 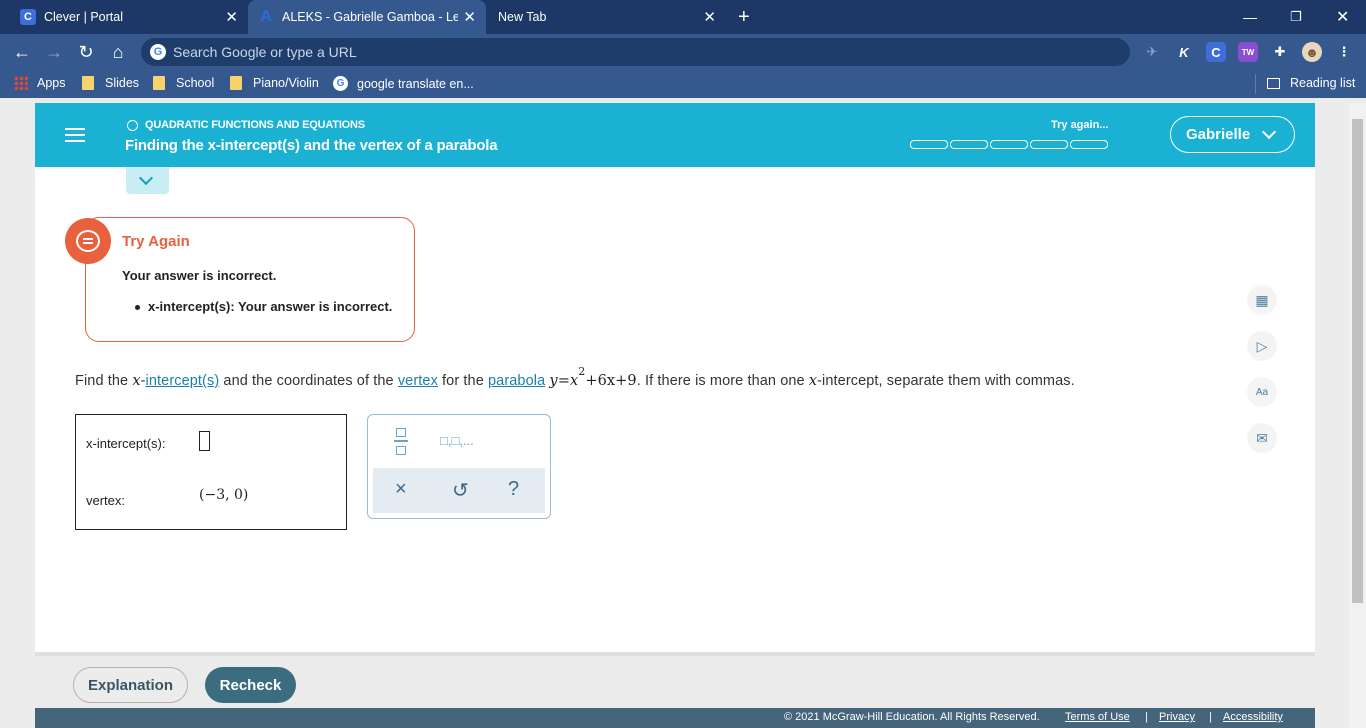 What do you see at coordinates (130, 685) in the screenshot?
I see `explanation-button: Explanation` at bounding box center [130, 685].